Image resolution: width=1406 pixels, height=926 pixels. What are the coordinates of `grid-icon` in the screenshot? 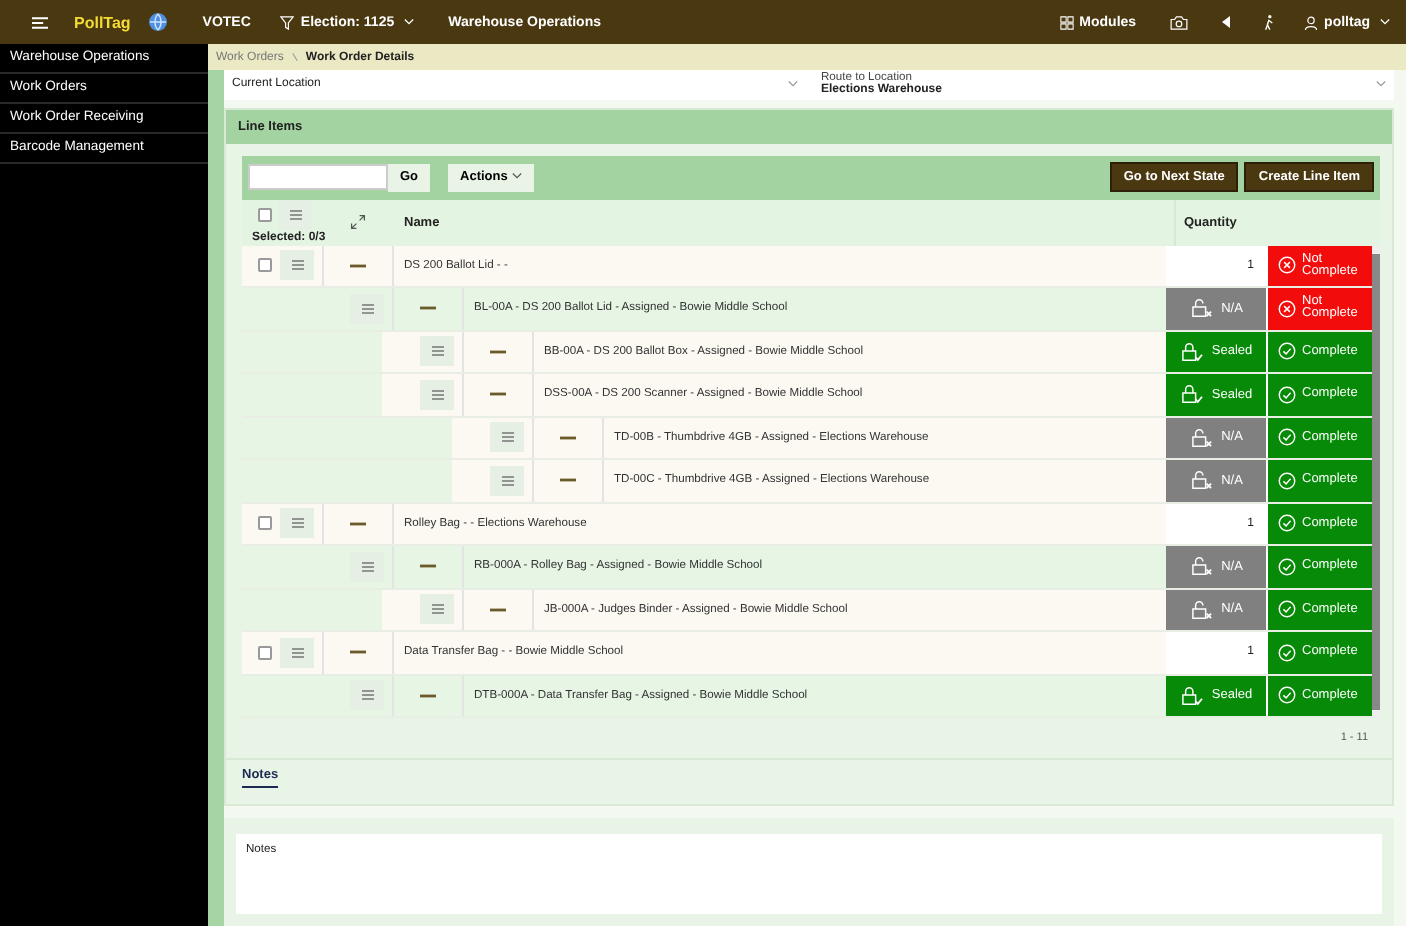 It's located at (1066, 22).